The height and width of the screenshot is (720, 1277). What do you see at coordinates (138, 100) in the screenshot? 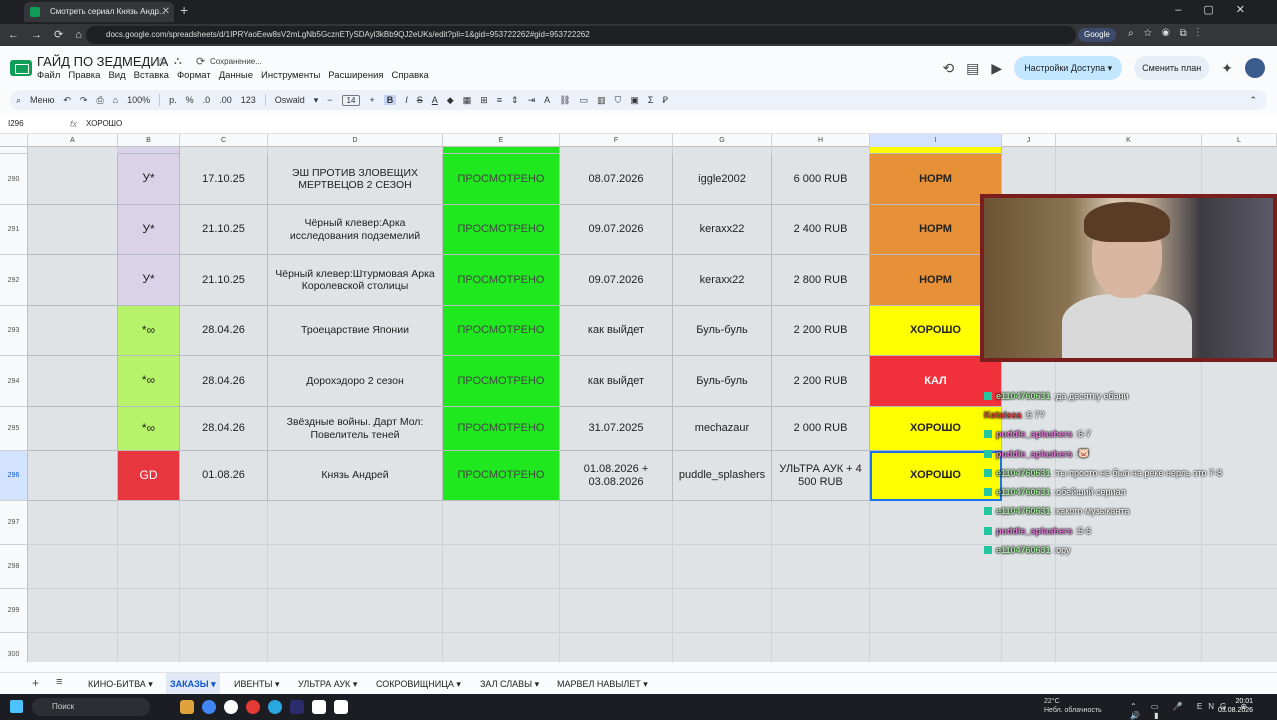
I see `zoom-select: 100%` at bounding box center [138, 100].